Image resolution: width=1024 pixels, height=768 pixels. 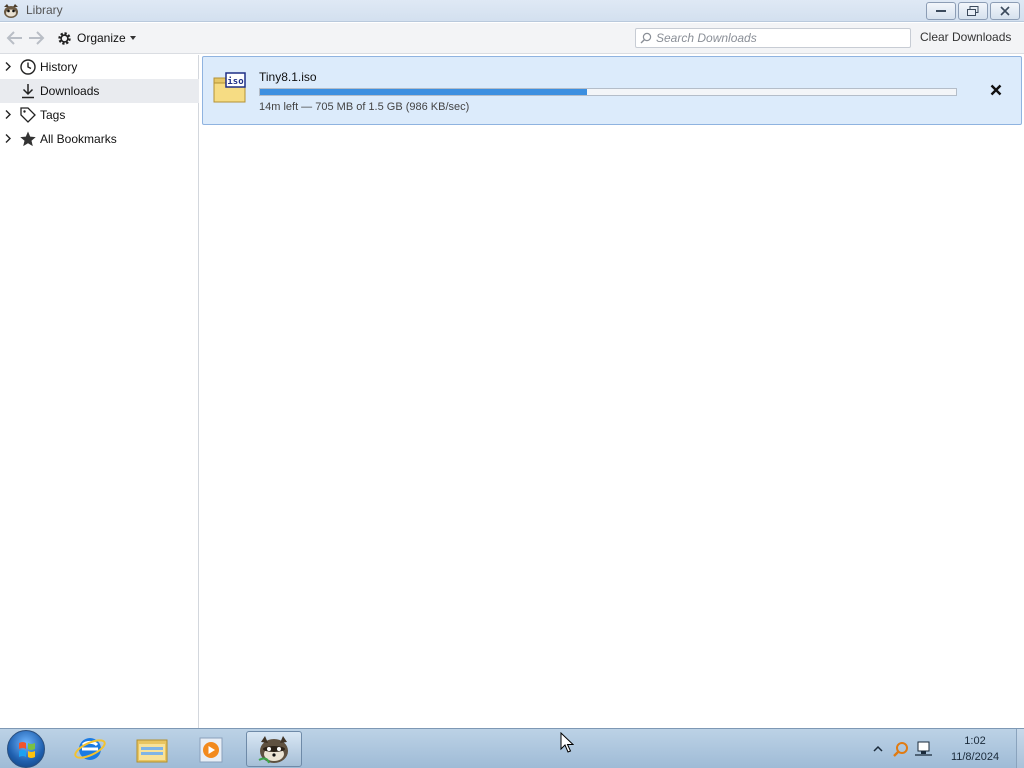 I want to click on iso-file-icon: iso, so click(x=229, y=87).